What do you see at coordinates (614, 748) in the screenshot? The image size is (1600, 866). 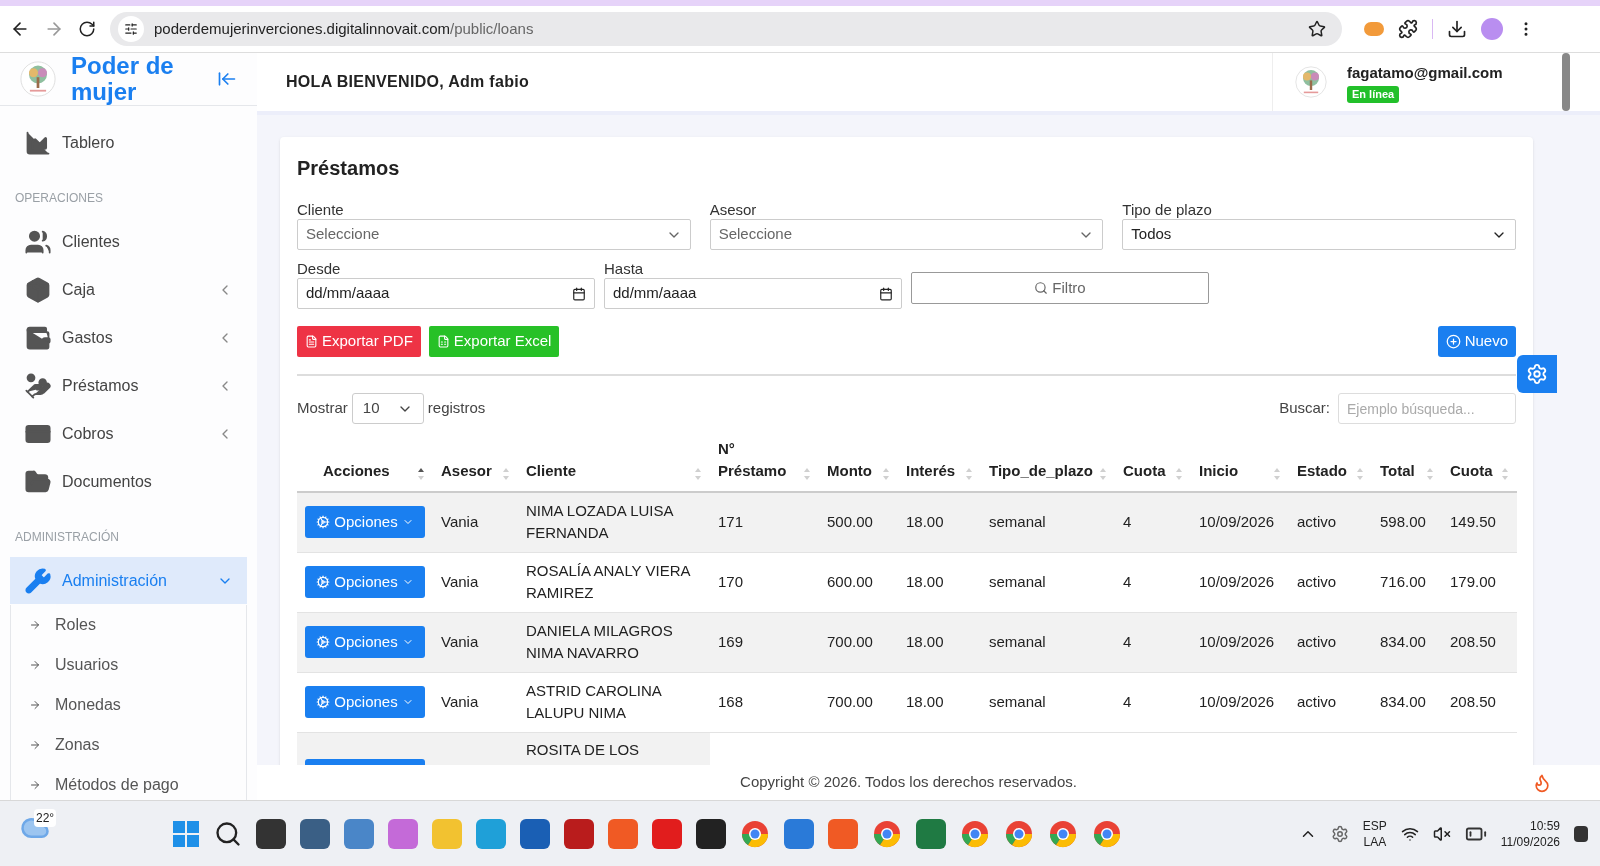 I see `table-cell: ROSITA DE LOS` at bounding box center [614, 748].